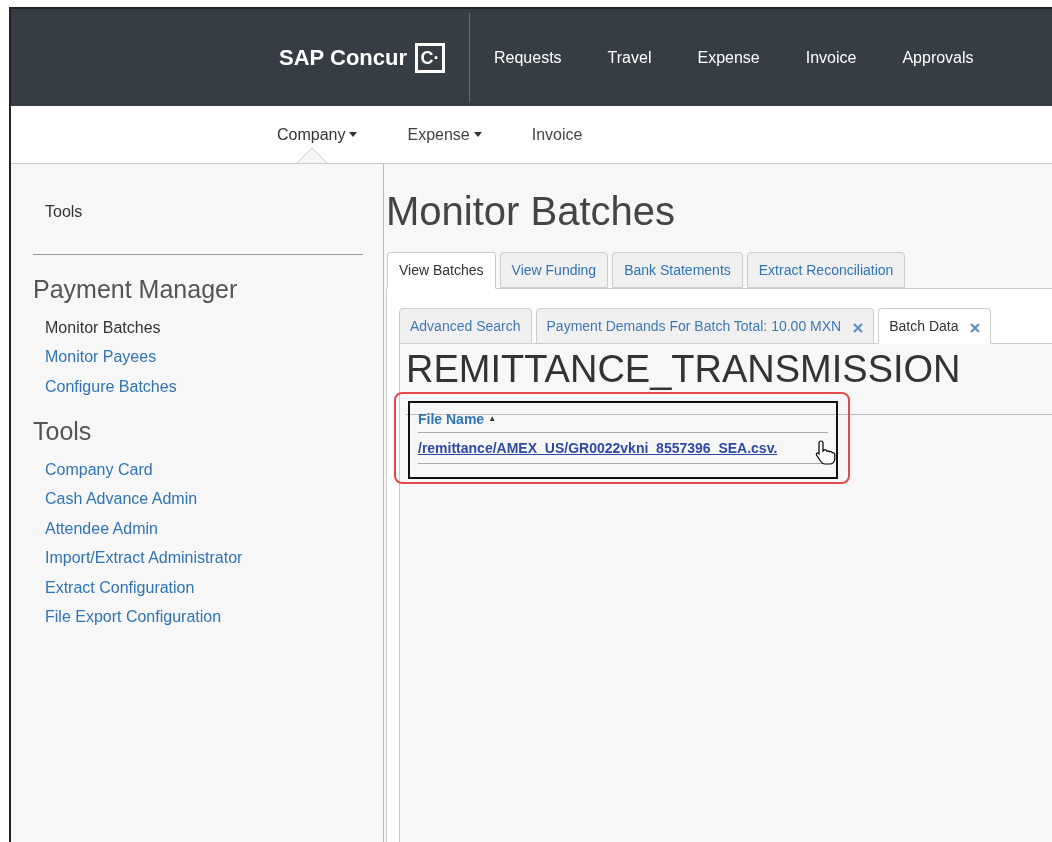  Describe the element at coordinates (531, 211) in the screenshot. I see `page-title: Monitor Batches` at that location.